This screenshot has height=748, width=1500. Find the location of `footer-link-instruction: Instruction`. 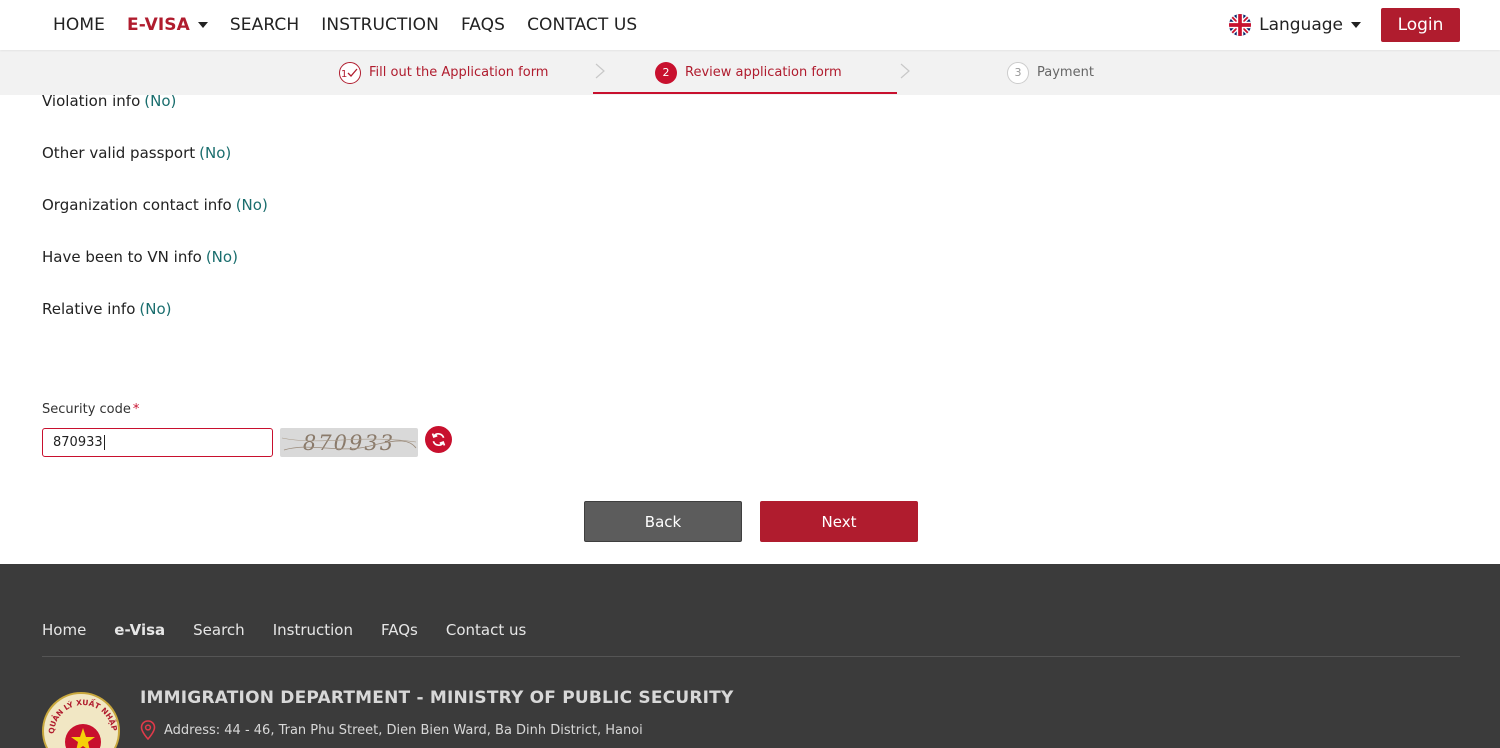

footer-link-instruction: Instruction is located at coordinates (313, 630).